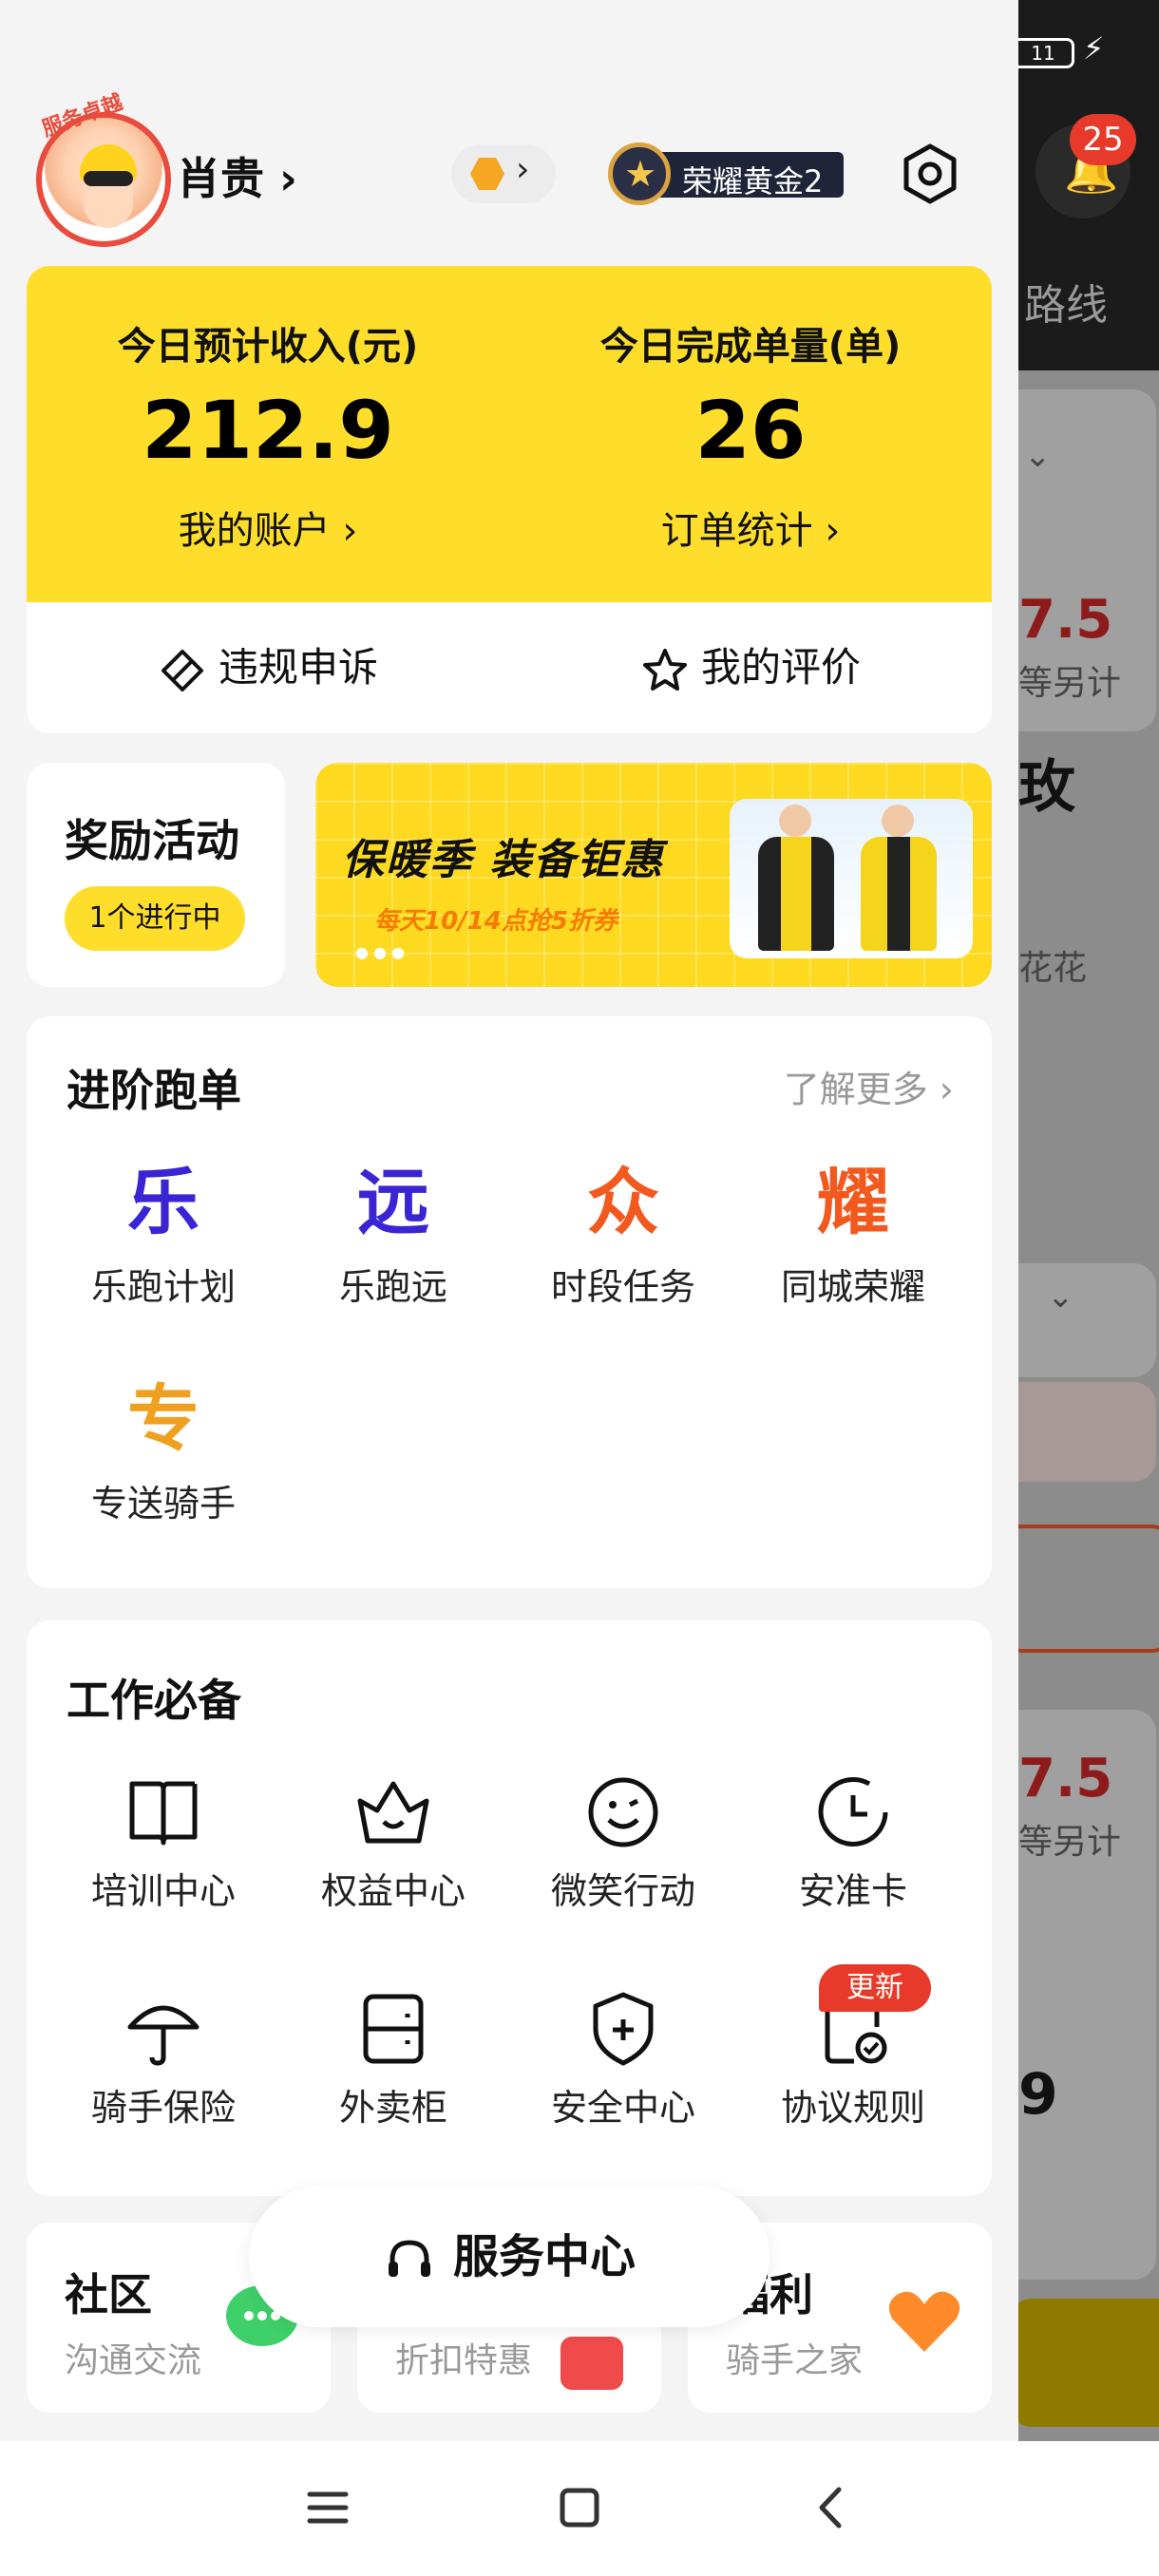 The image size is (1159, 2576). I want to click on background-dropdown, so click(1087, 1320).